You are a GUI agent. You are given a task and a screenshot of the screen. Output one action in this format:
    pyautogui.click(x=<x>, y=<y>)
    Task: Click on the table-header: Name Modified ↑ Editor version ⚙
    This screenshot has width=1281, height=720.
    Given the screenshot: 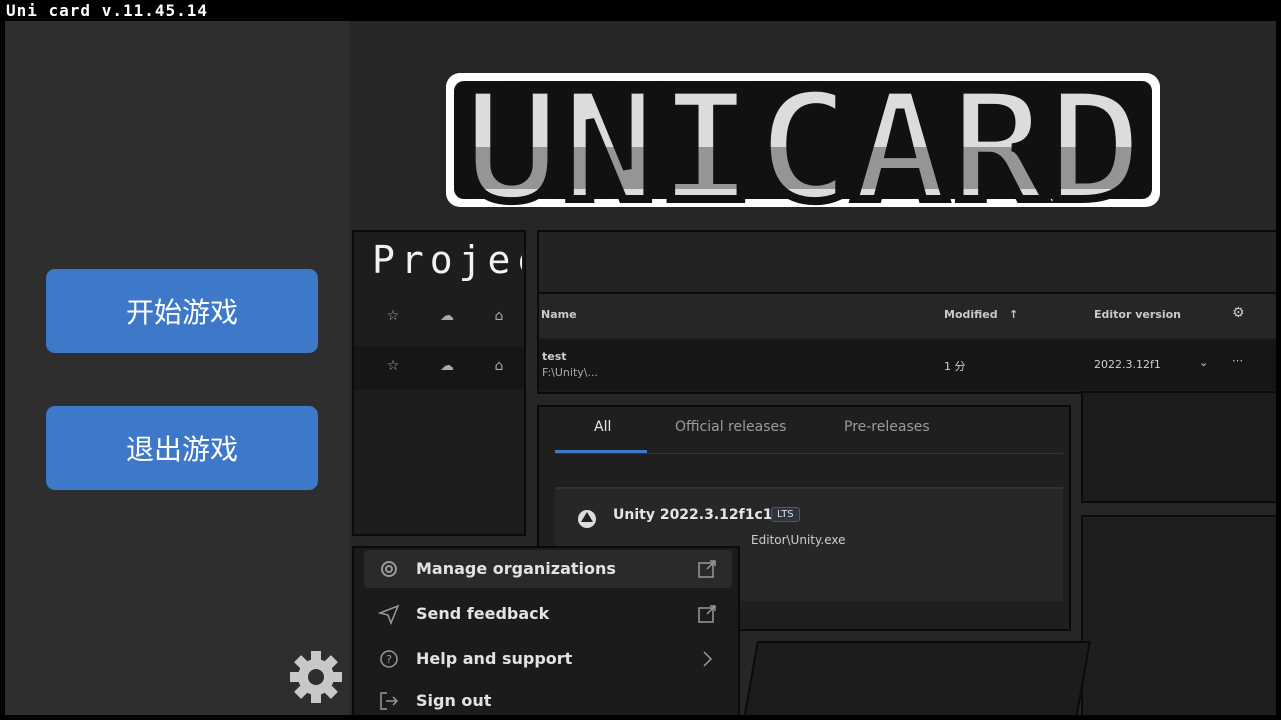 What is the action you would take?
    pyautogui.click(x=907, y=316)
    